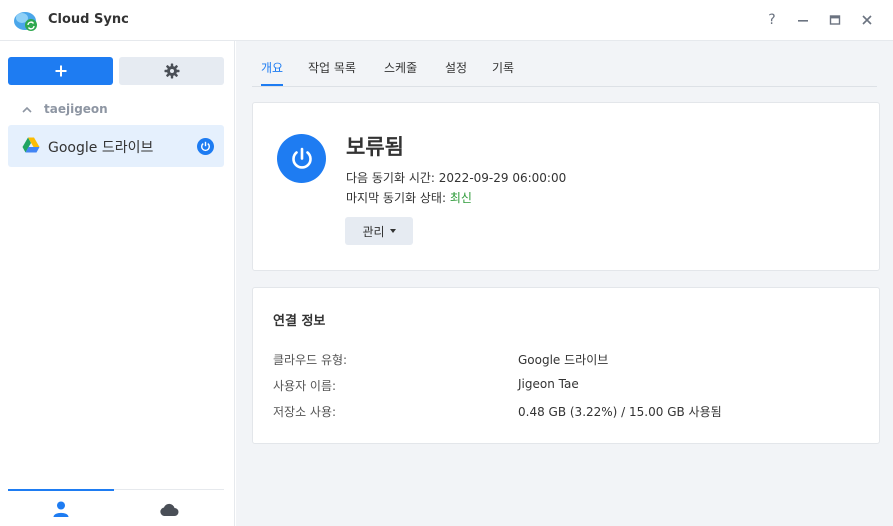 Image resolution: width=893 pixels, height=526 pixels. I want to click on maximize-button, so click(835, 20).